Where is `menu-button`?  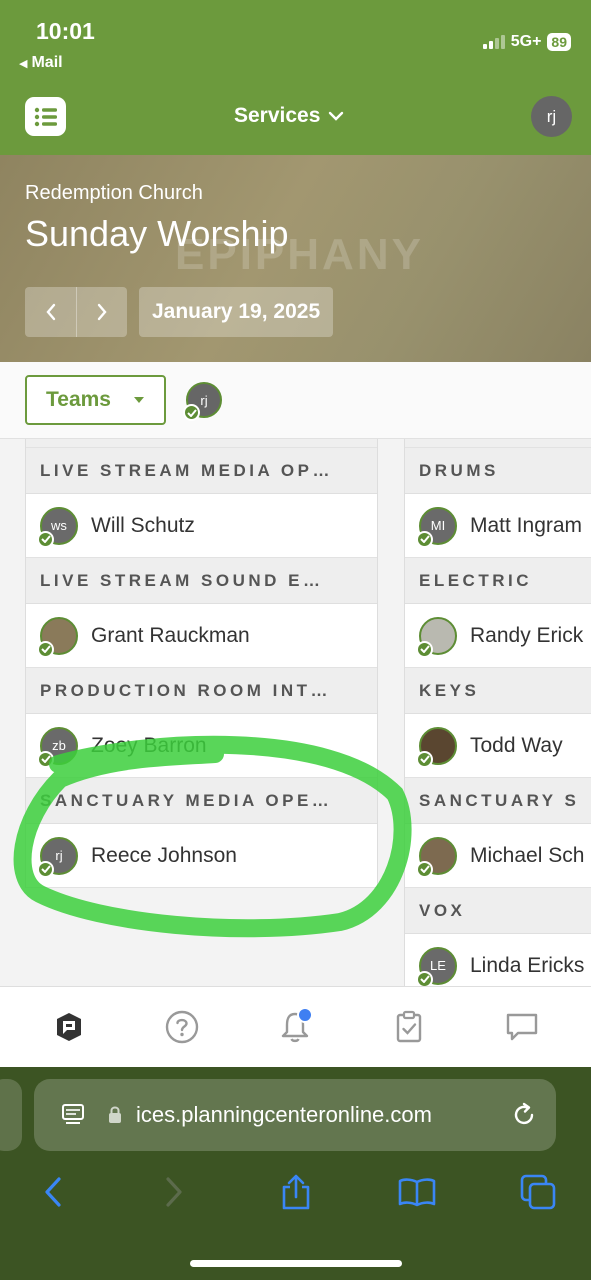
menu-button is located at coordinates (45, 116).